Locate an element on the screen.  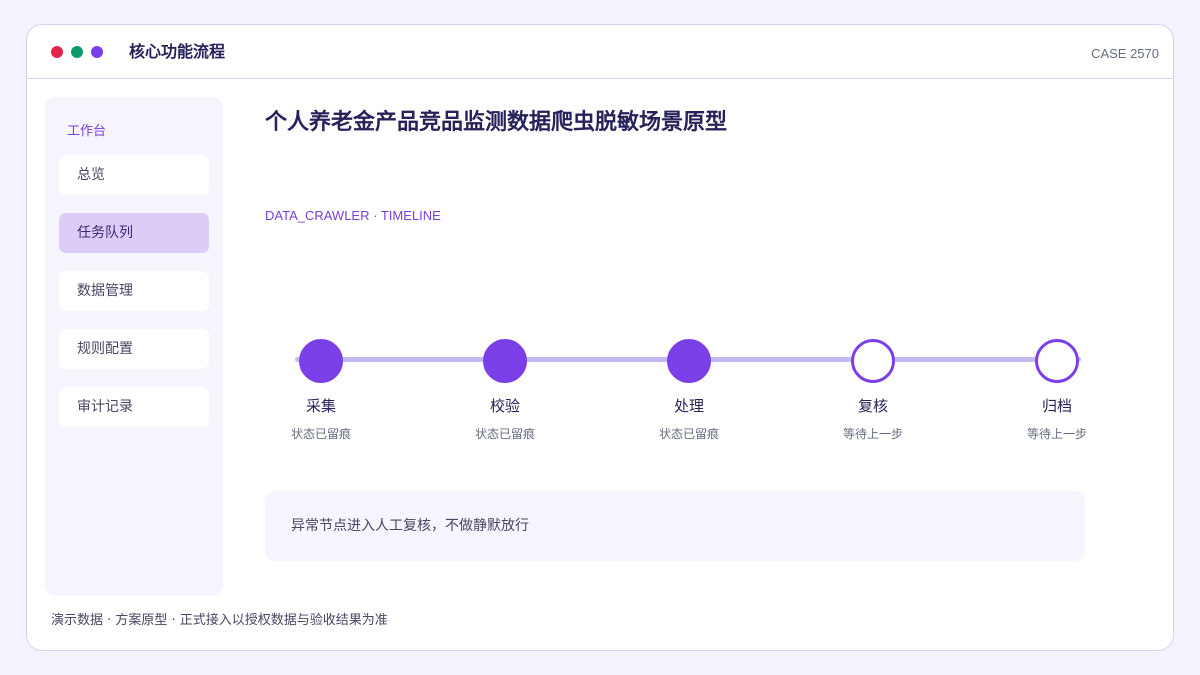
title-bar: 核心功能流程 CASE 2570 is located at coordinates (600, 52).